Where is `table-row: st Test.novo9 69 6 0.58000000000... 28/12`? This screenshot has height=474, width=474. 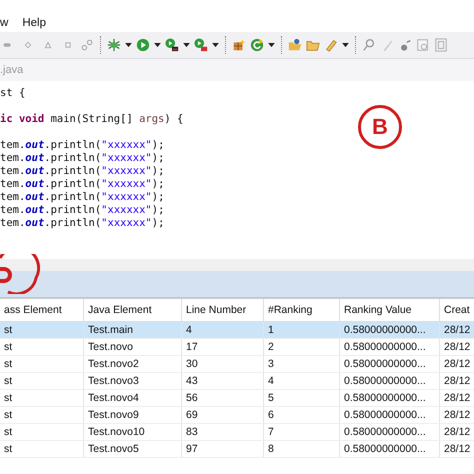 table-row: st Test.novo9 69 6 0.58000000000... 28/12 is located at coordinates (237, 415).